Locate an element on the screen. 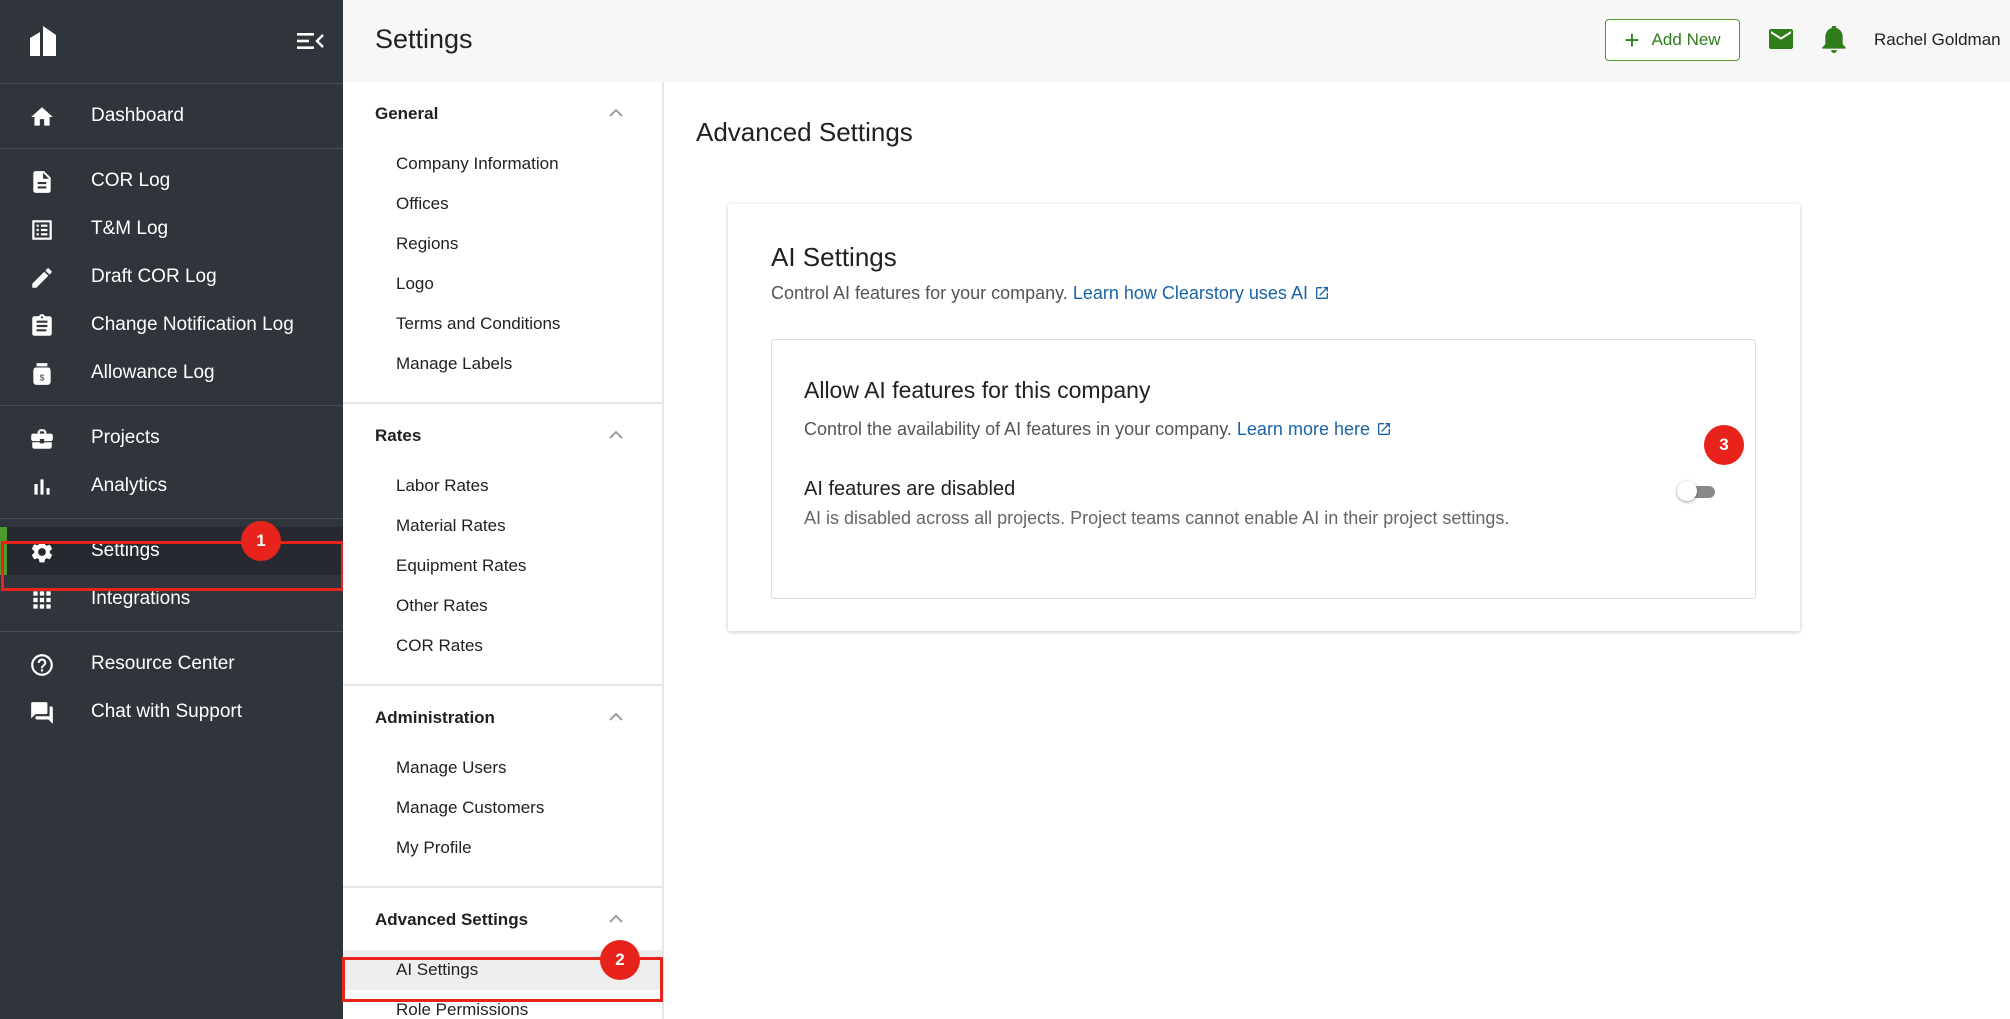  submenu-item-label: Equipment Rates is located at coordinates (461, 565).